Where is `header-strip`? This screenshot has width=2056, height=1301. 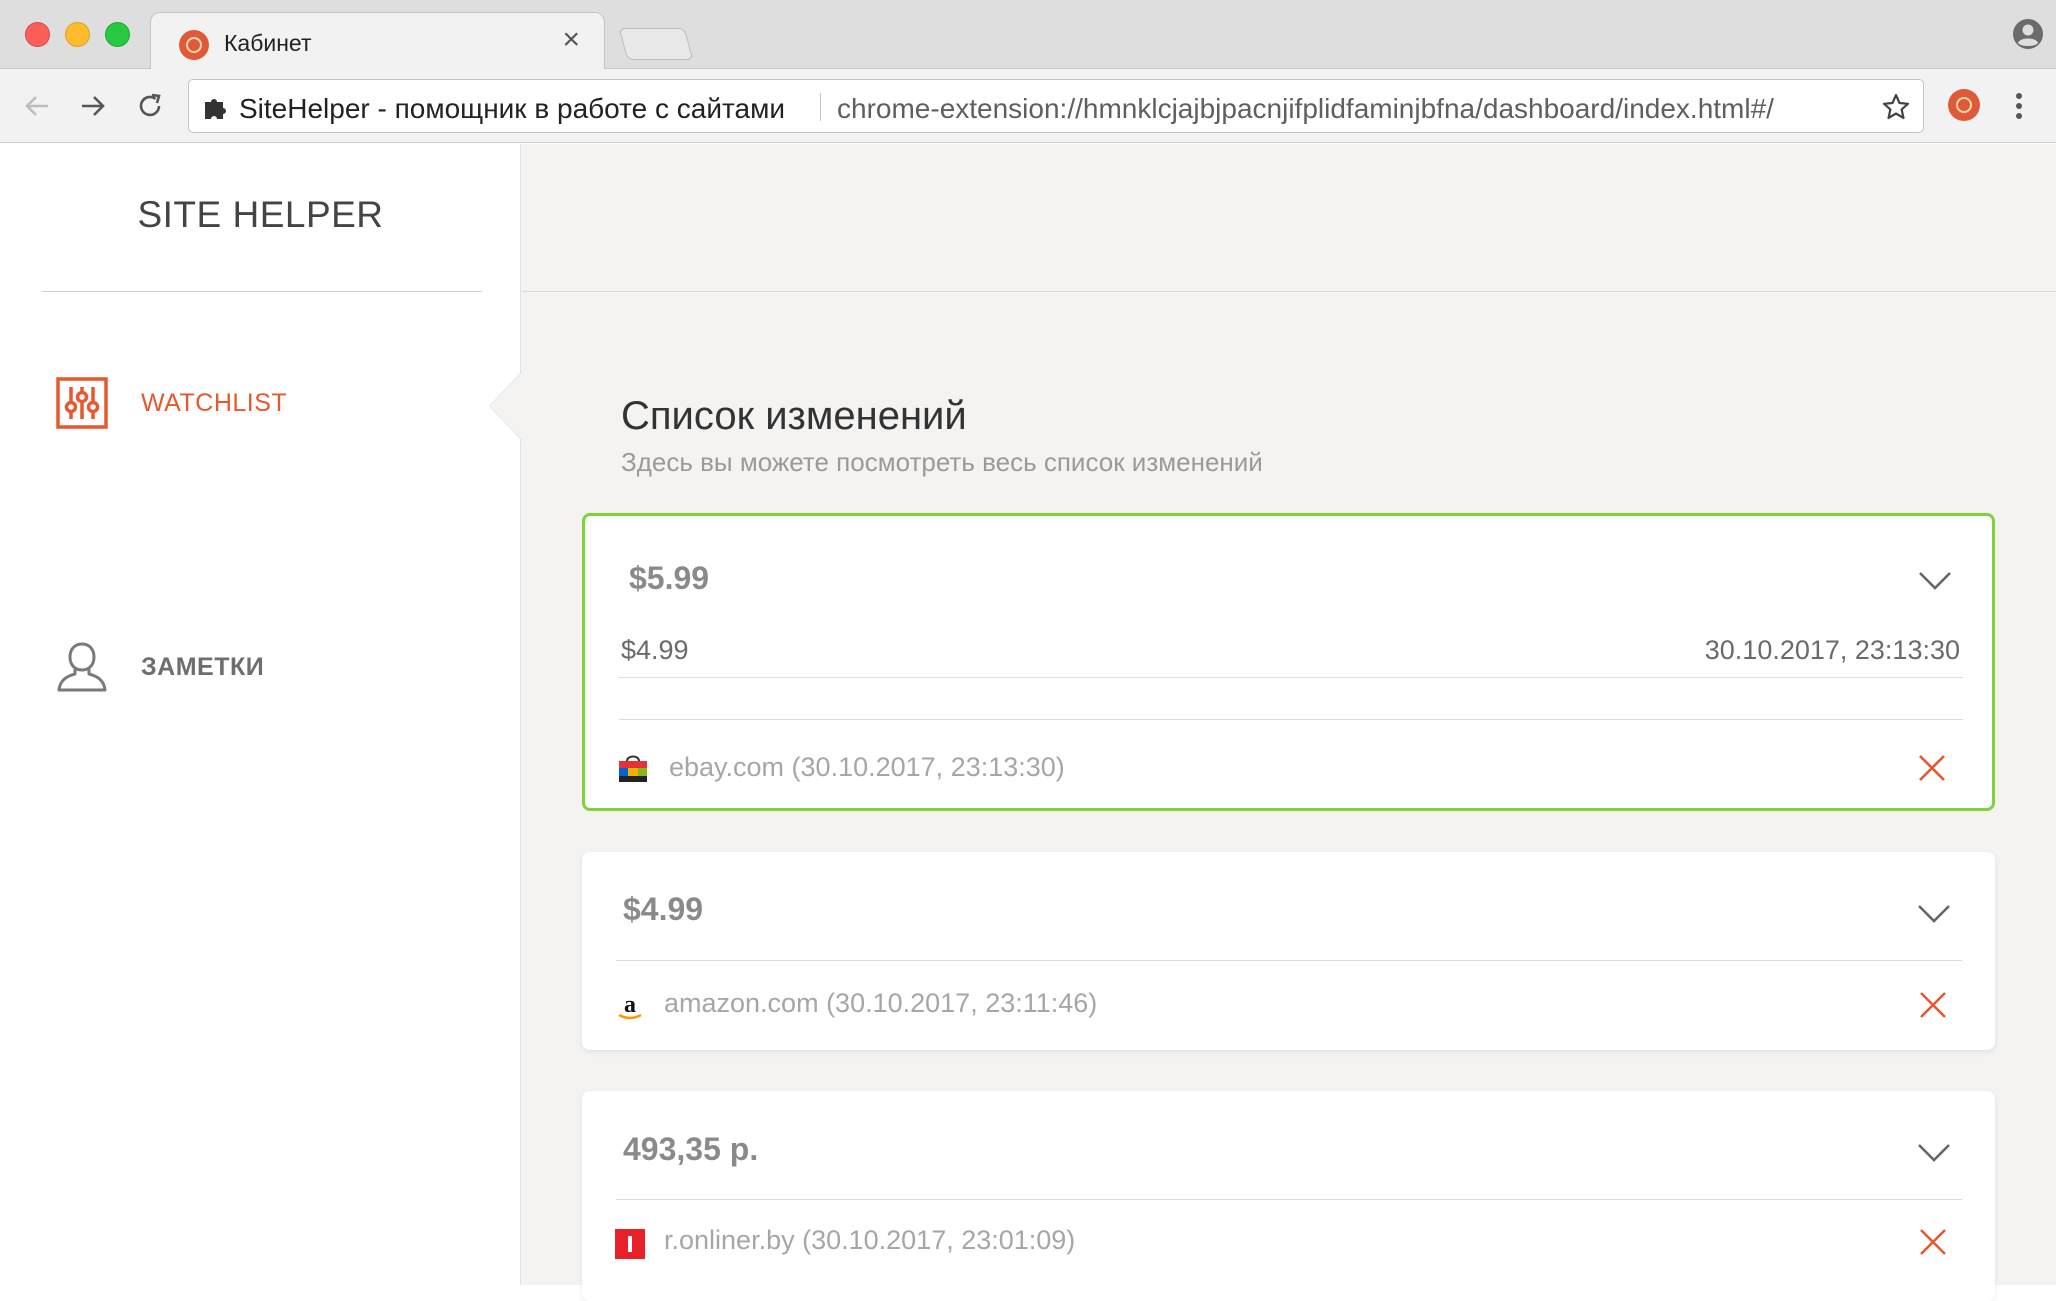 header-strip is located at coordinates (1289, 218).